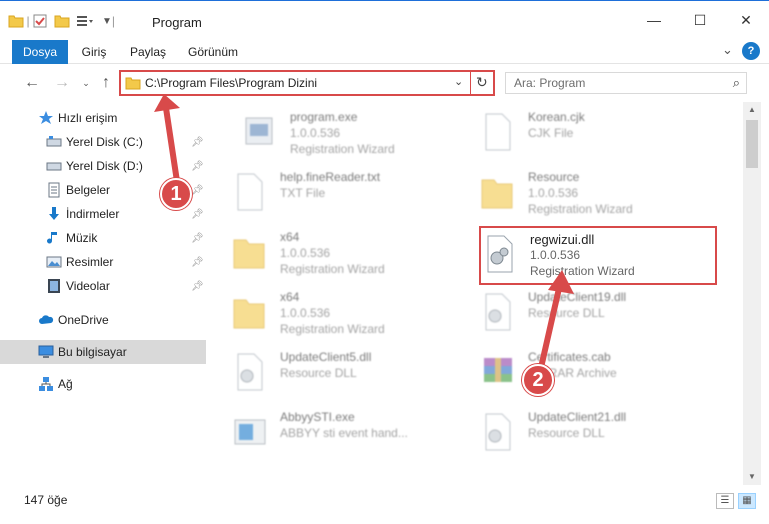 The height and width of the screenshot is (524, 769). Describe the element at coordinates (538, 380) in the screenshot. I see `step-2-badge: 2` at that location.